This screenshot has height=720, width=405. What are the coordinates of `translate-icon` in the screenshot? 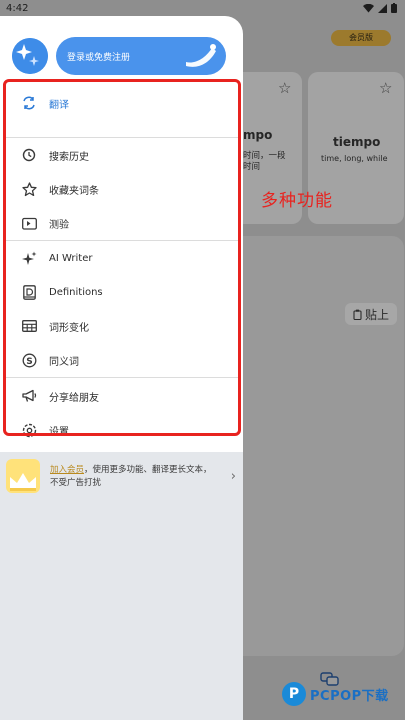 It's located at (29, 103).